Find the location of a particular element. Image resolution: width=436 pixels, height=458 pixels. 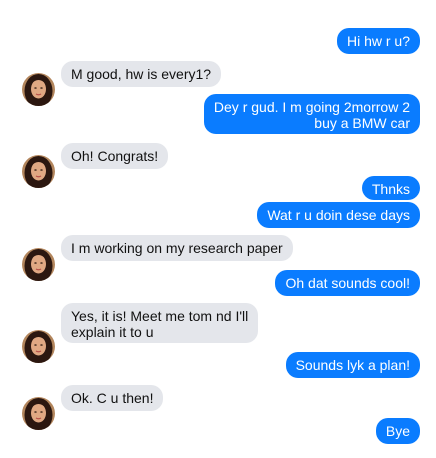

message-sent: Wat r u doin dese days is located at coordinates (338, 215).